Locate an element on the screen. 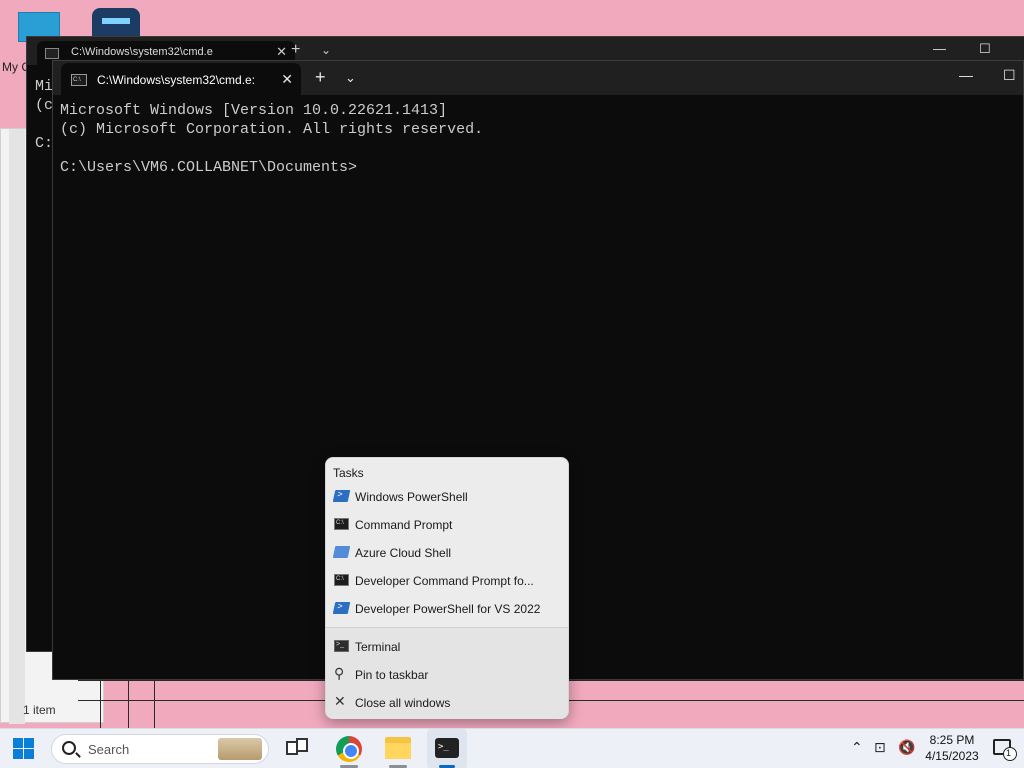 The width and height of the screenshot is (1024, 768). terminal-taskbar-button: >_ is located at coordinates (447, 748).